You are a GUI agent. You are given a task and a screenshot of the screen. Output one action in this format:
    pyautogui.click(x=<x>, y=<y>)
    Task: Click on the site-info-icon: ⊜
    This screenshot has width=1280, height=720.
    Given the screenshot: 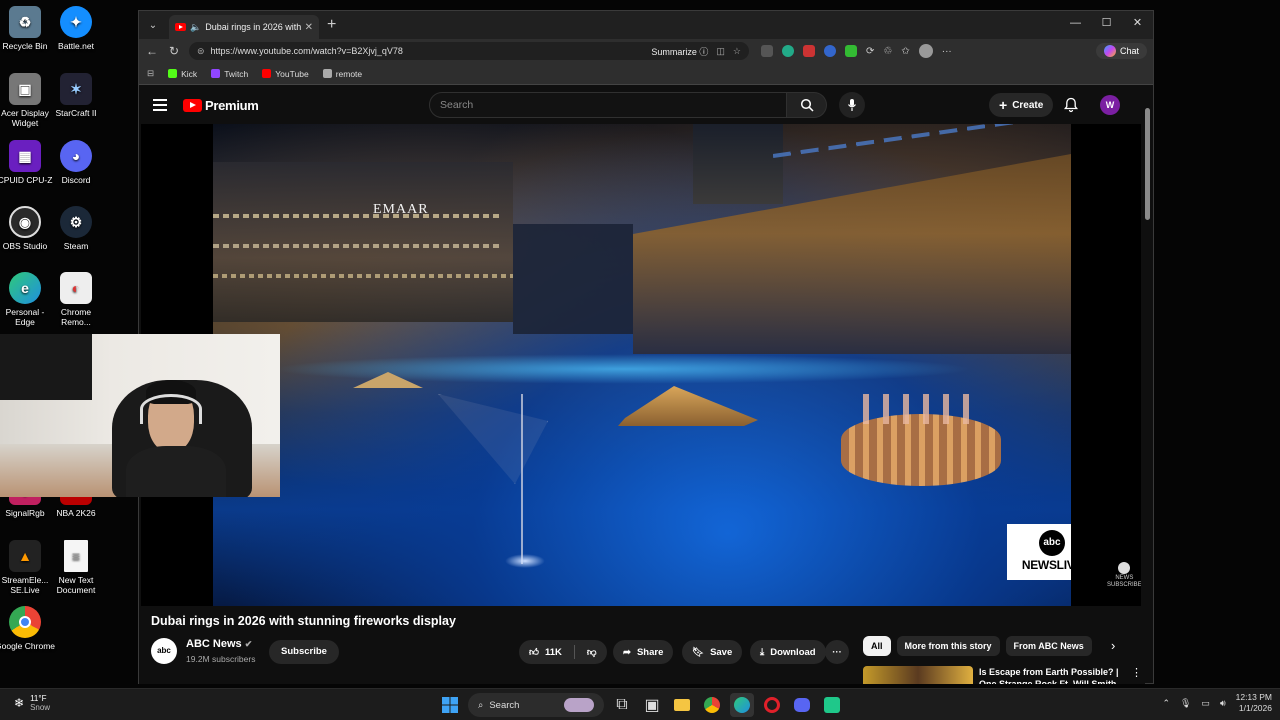 What is the action you would take?
    pyautogui.click(x=201, y=51)
    